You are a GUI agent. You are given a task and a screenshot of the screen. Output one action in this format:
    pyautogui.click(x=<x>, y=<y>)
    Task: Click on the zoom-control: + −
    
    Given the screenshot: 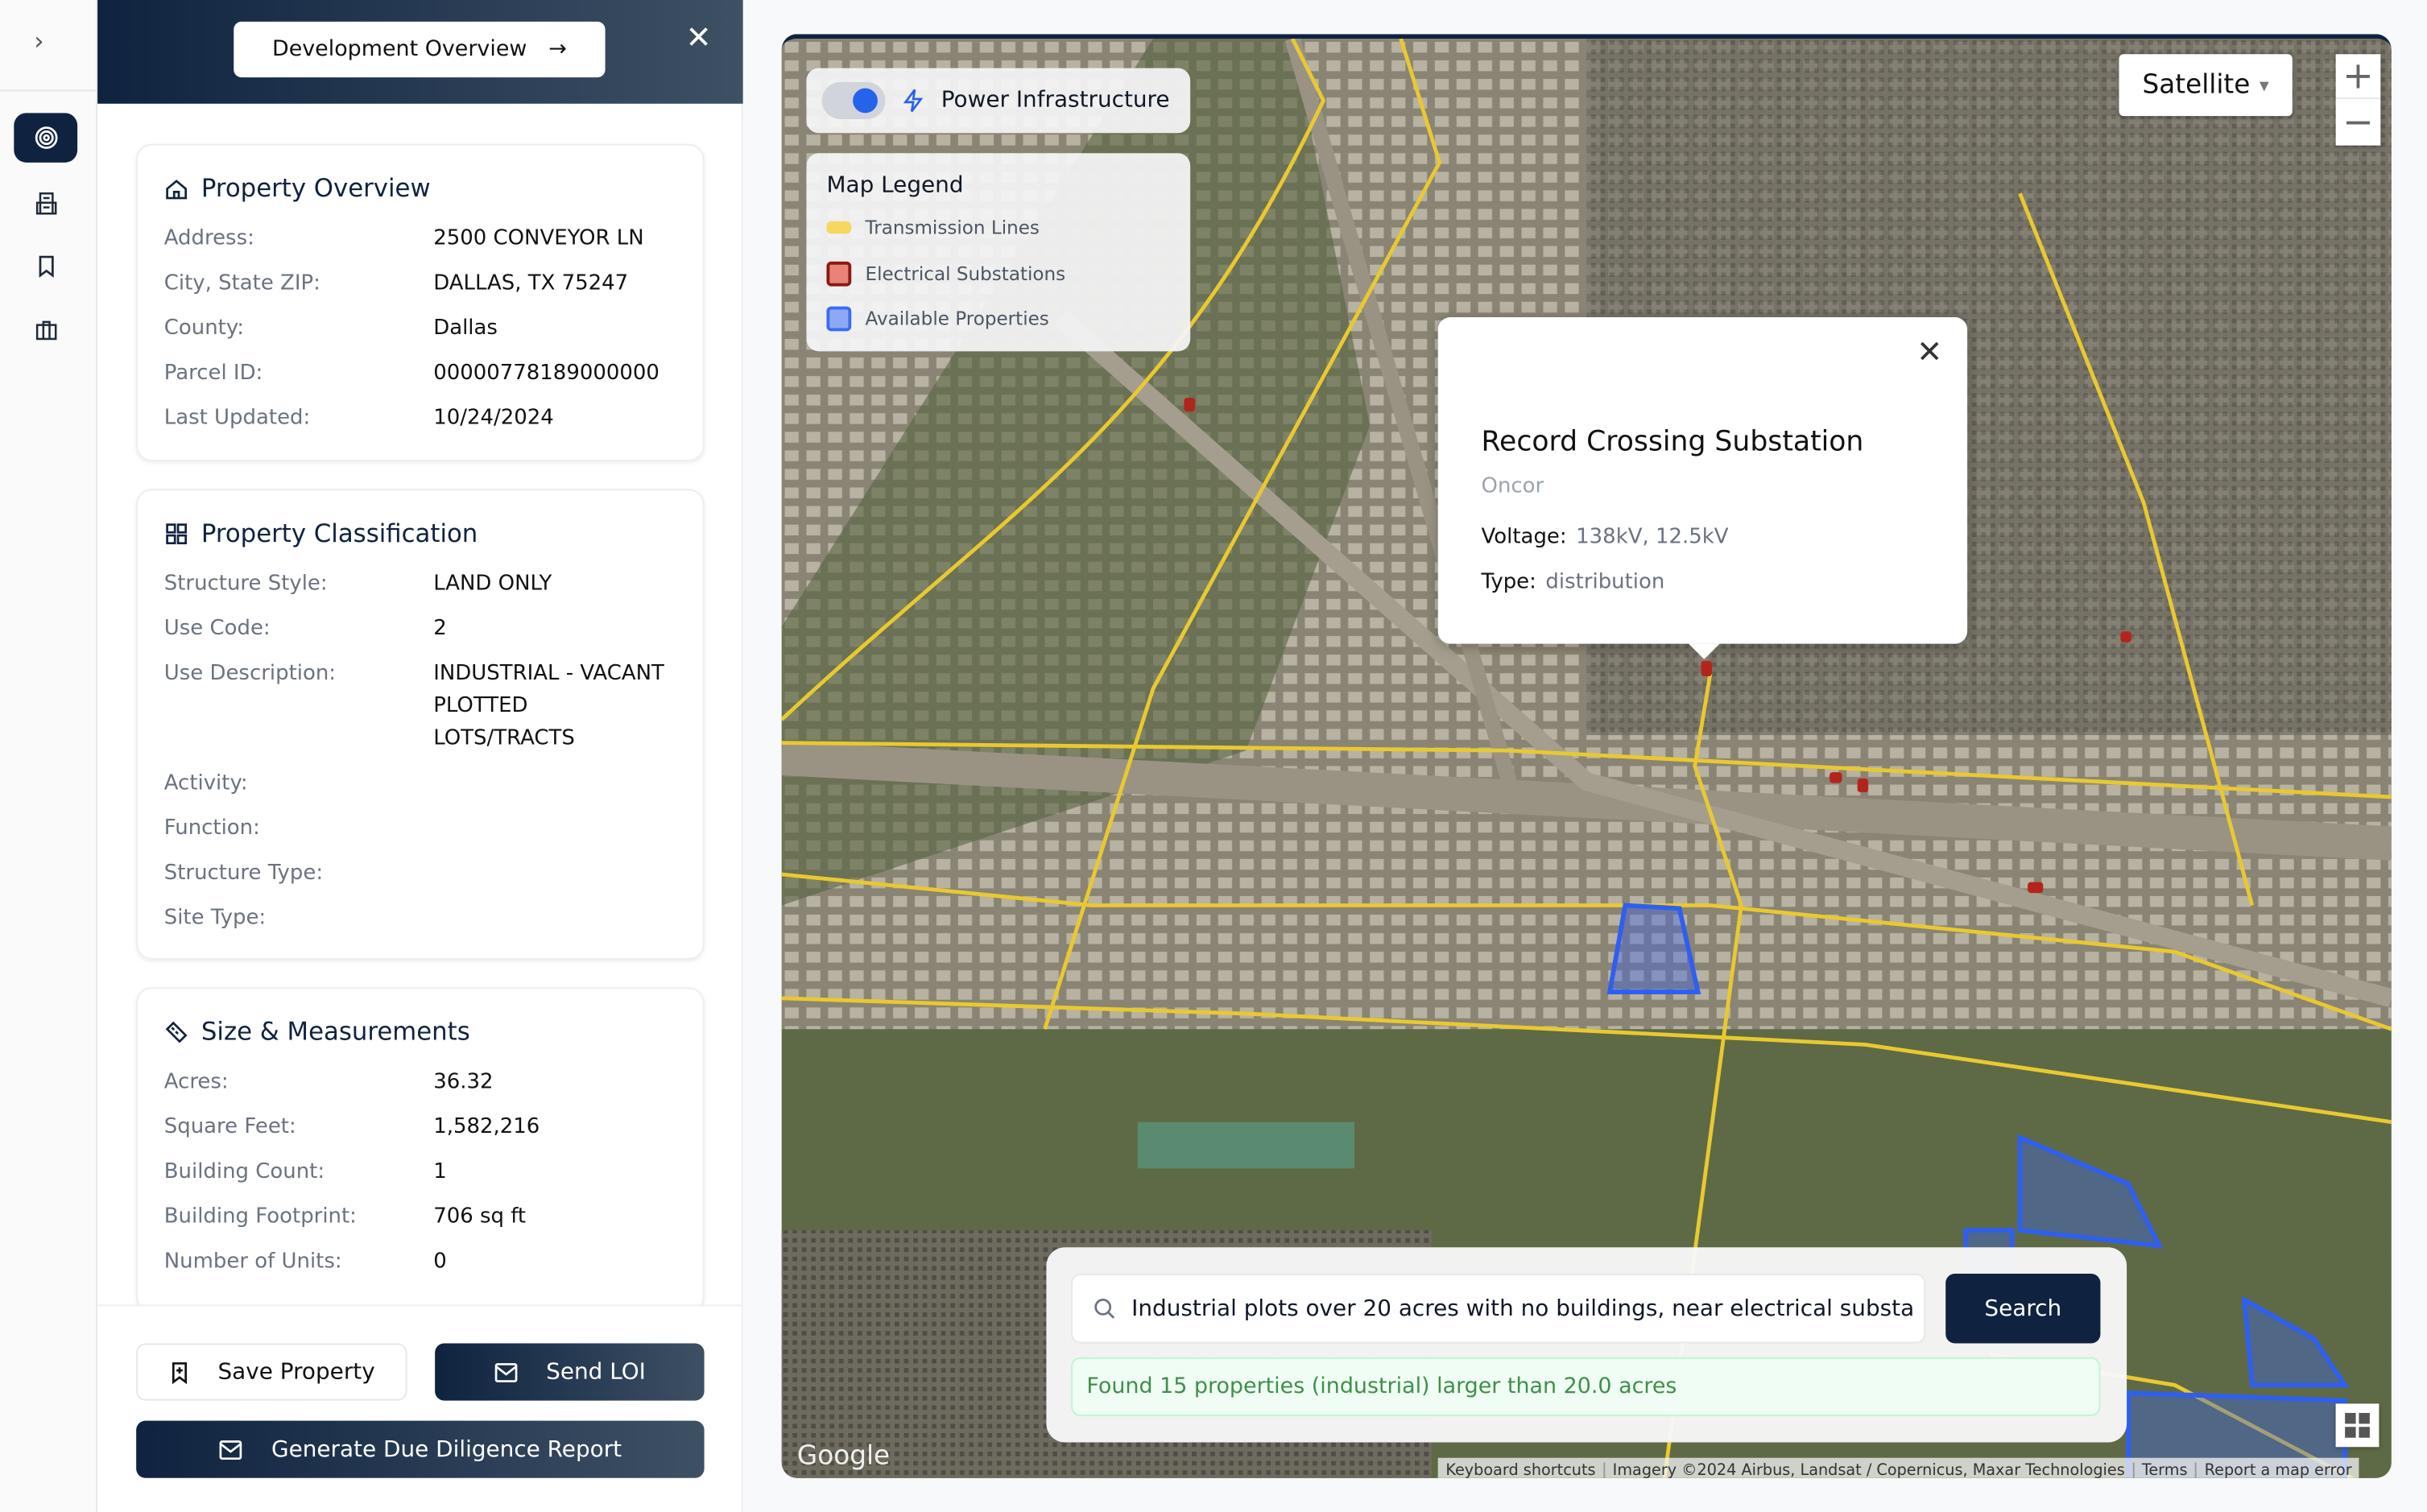 What is the action you would take?
    pyautogui.click(x=2358, y=100)
    